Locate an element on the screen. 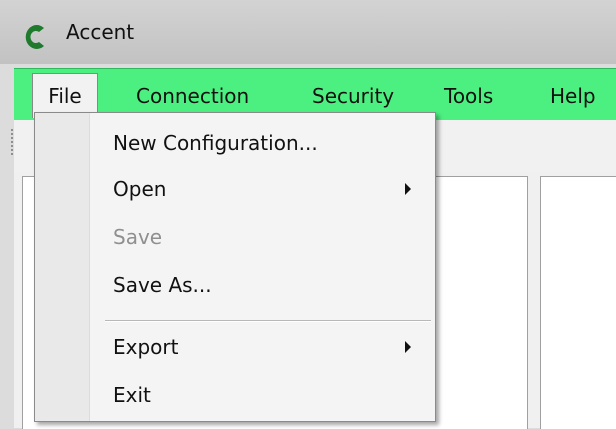 Image resolution: width=616 pixels, height=429 pixels. title-bar: Accent is located at coordinates (308, 32).